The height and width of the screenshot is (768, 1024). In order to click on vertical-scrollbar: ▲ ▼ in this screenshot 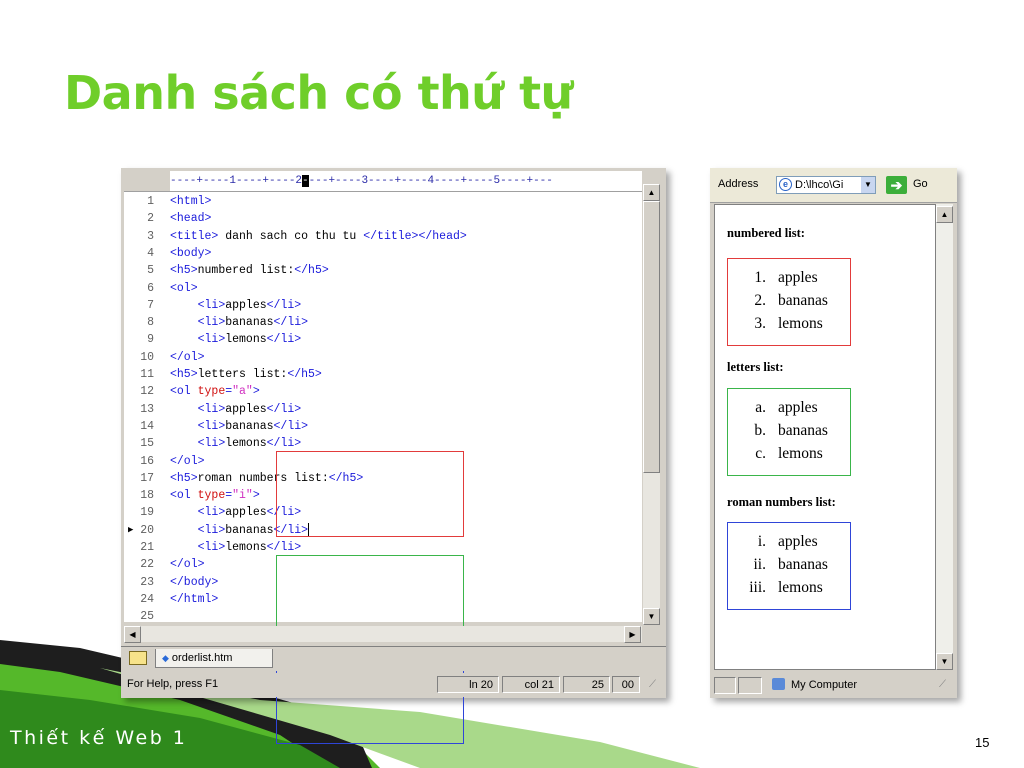, I will do `click(651, 404)`.